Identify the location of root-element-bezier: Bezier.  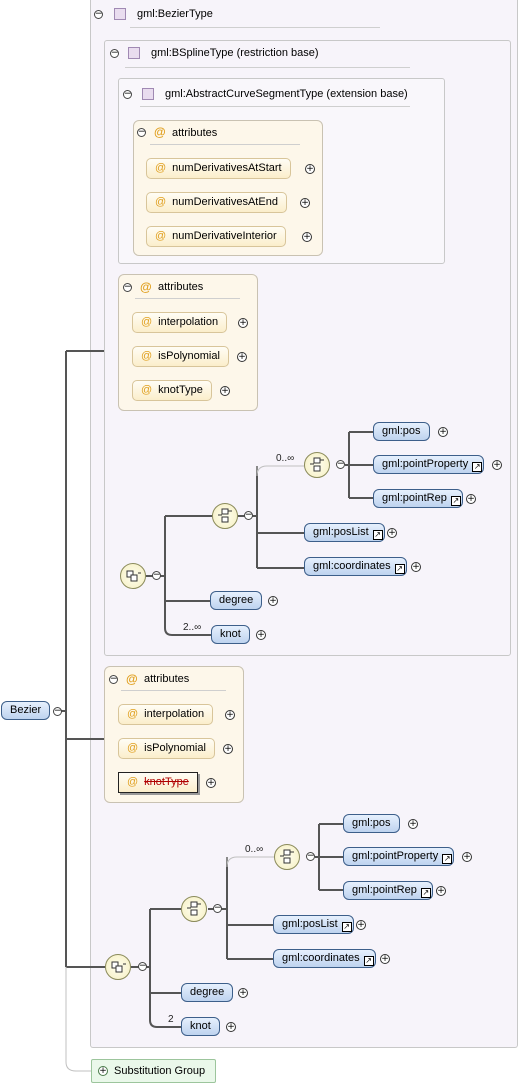
(26, 710).